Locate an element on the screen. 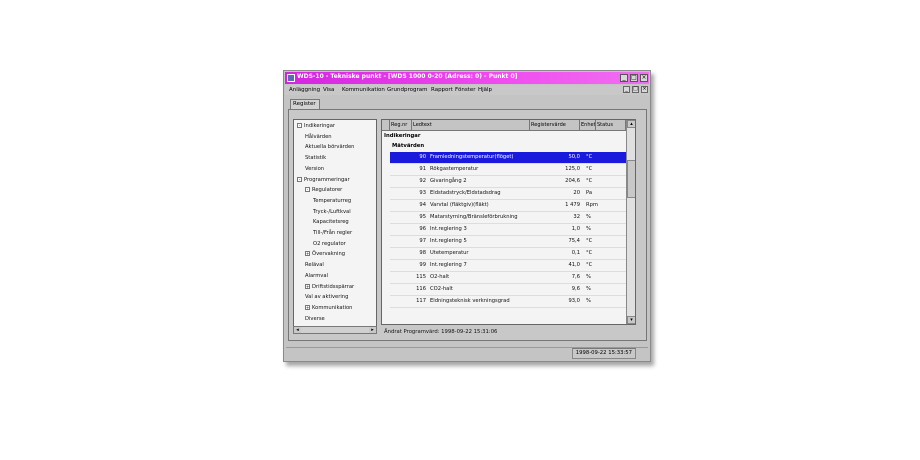 The image size is (920, 460). col-header-status: Status is located at coordinates (611, 125).